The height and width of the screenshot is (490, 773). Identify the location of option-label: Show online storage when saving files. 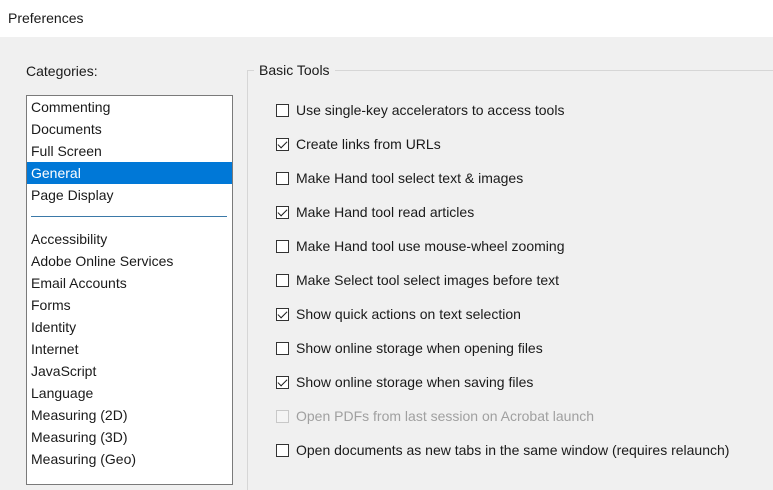
(415, 382).